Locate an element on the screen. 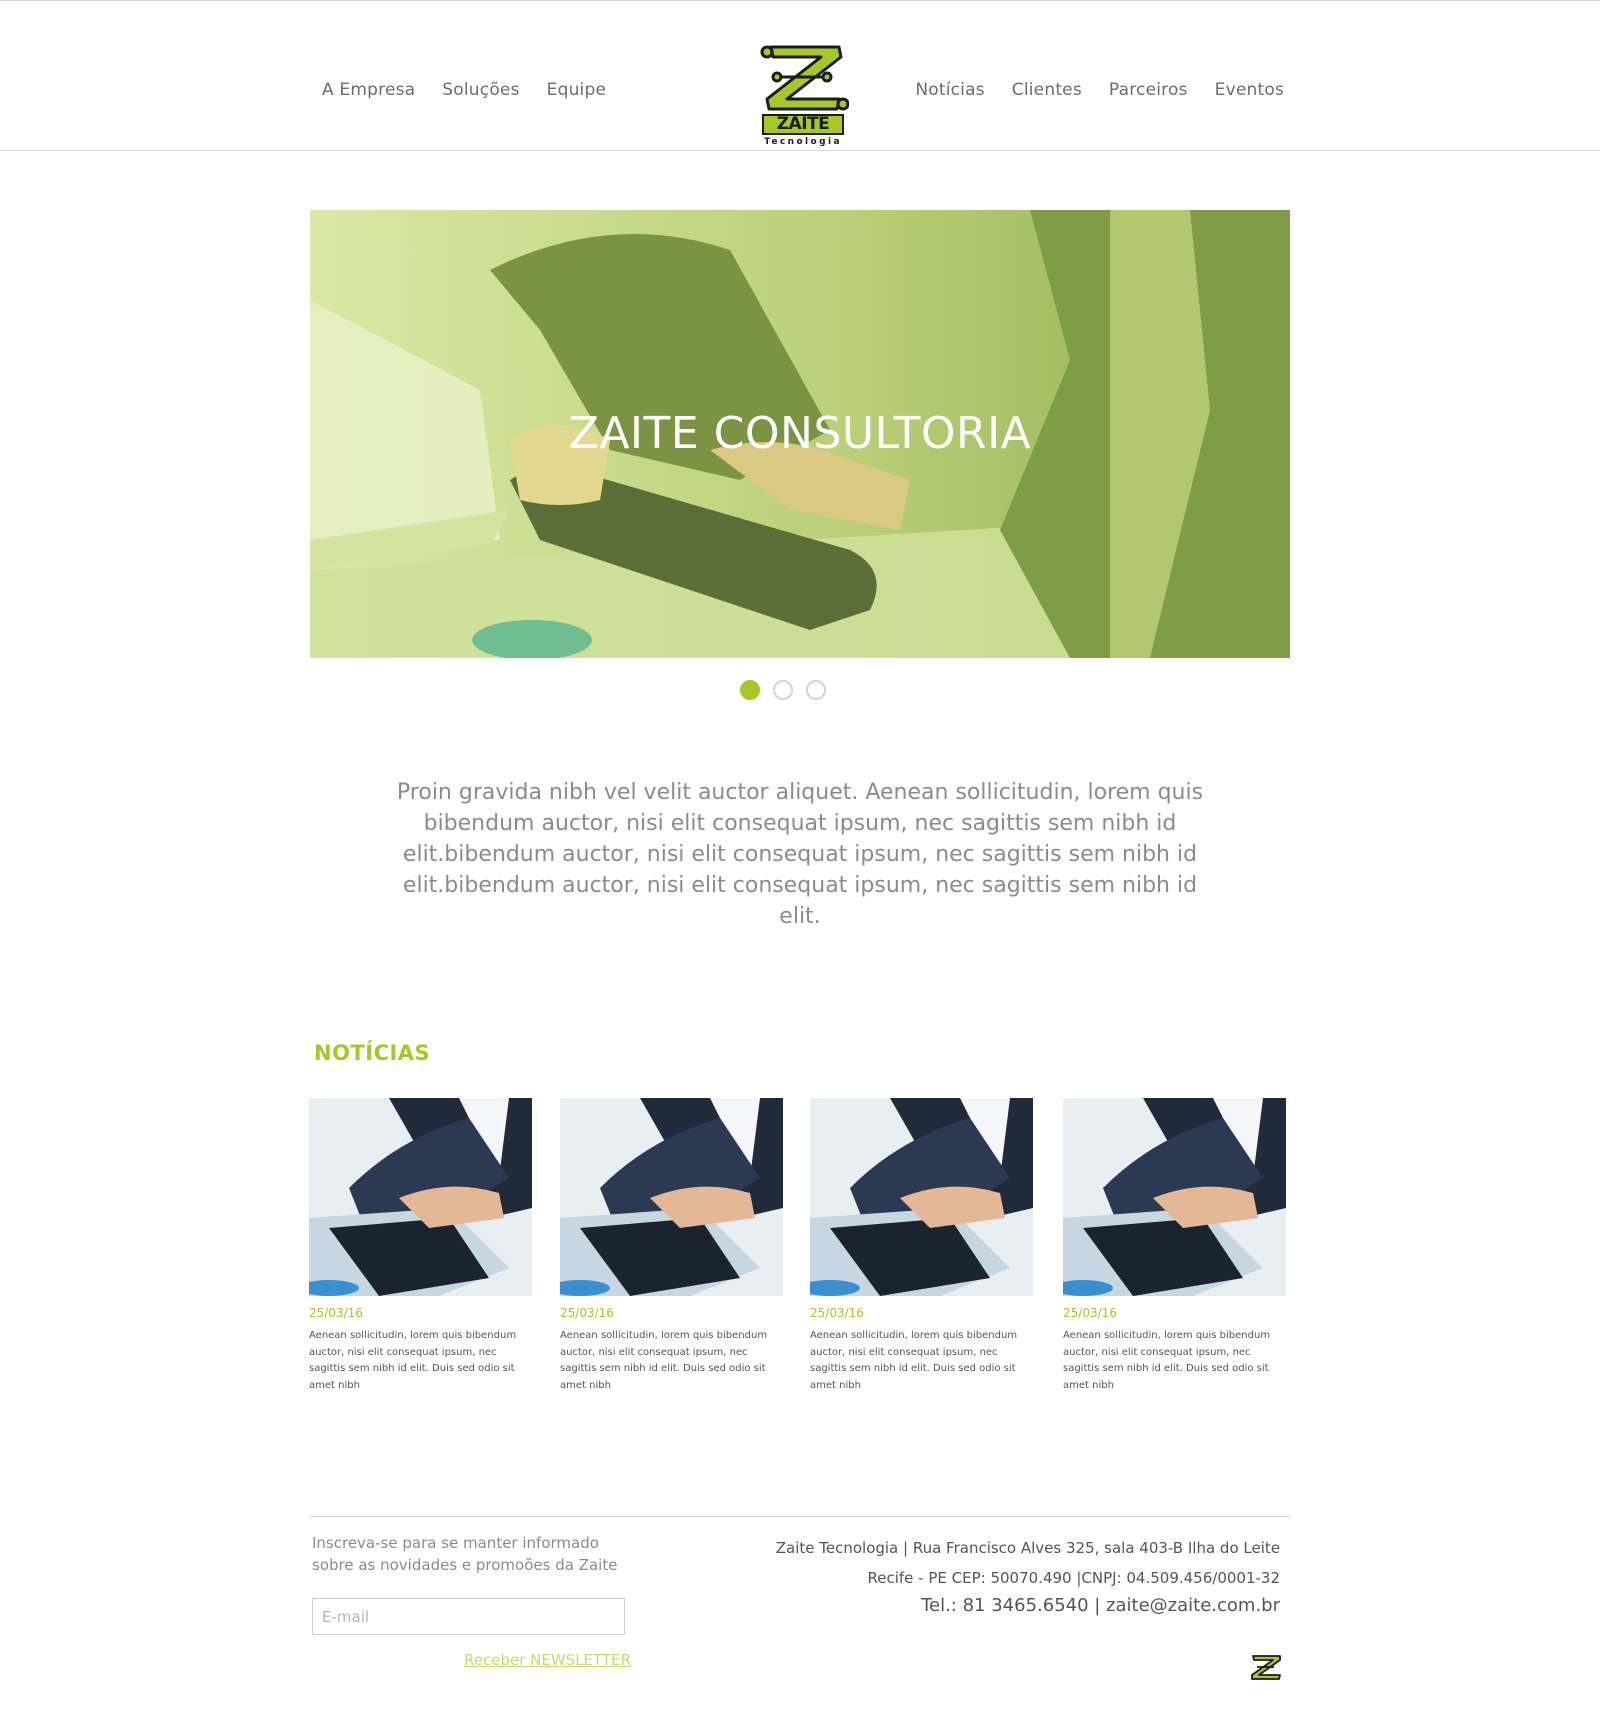  contact-line: Tel.: 81 3465.6540 | zaite@zaite.com.br is located at coordinates (1100, 1605).